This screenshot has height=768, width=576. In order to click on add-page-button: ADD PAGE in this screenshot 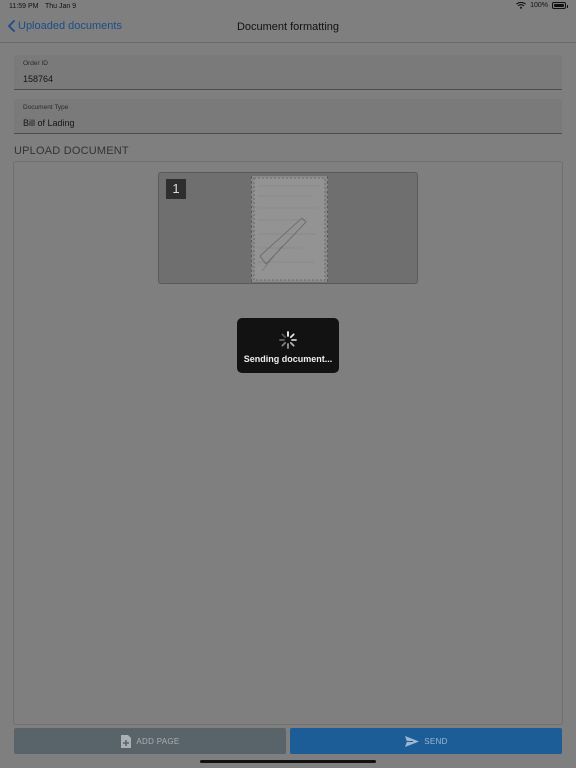, I will do `click(150, 741)`.